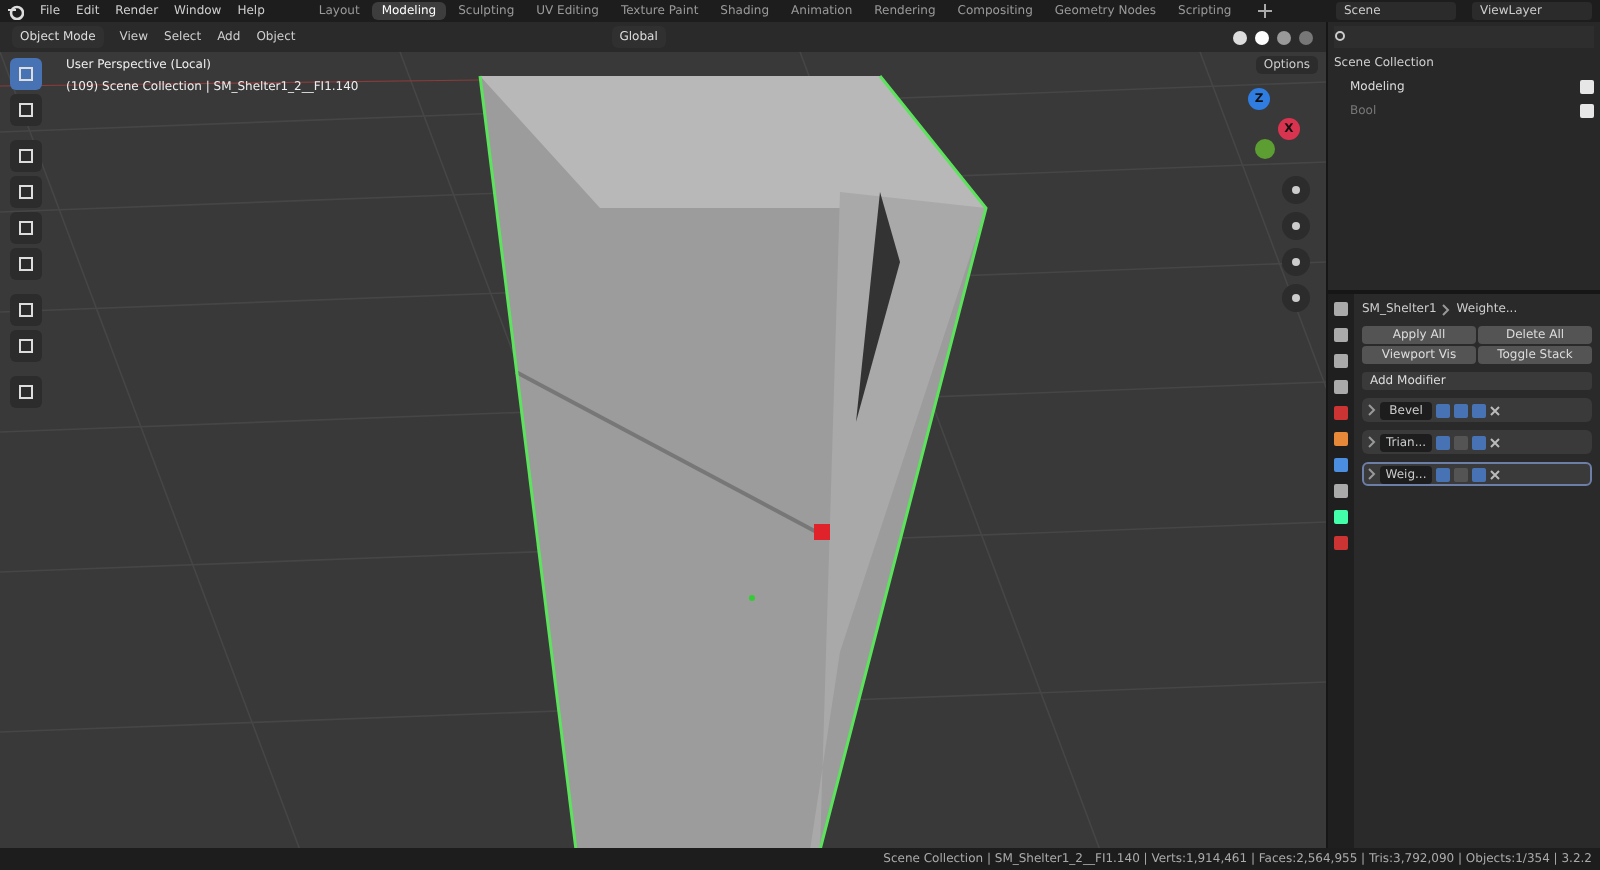  Describe the element at coordinates (1264, 11) in the screenshot. I see `add-workspace-icon` at that location.